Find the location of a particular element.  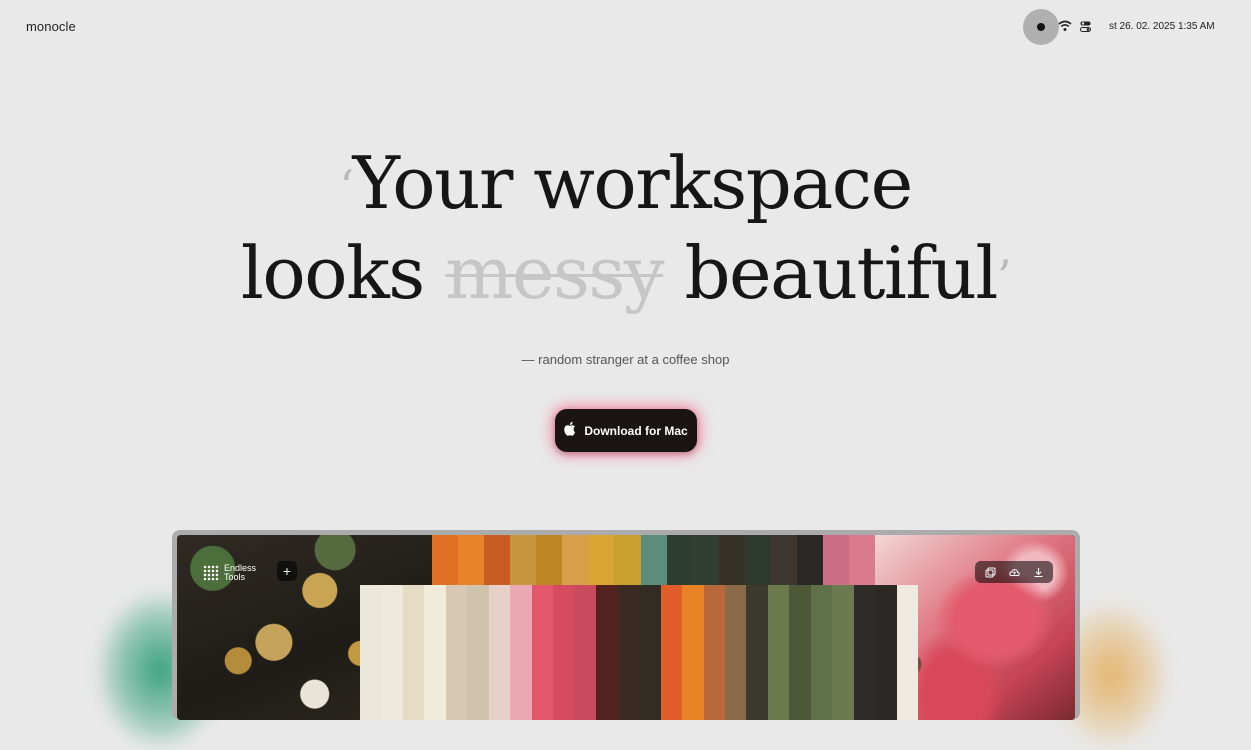

preview-toolbar is located at coordinates (1014, 572).